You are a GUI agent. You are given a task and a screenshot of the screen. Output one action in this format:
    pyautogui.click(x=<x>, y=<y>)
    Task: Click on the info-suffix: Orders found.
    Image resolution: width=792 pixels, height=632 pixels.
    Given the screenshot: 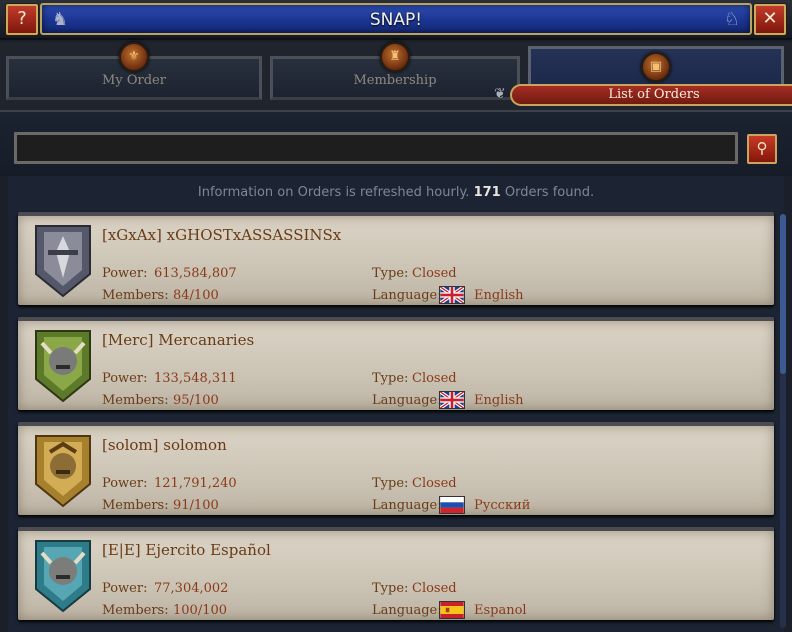 What is the action you would take?
    pyautogui.click(x=549, y=192)
    